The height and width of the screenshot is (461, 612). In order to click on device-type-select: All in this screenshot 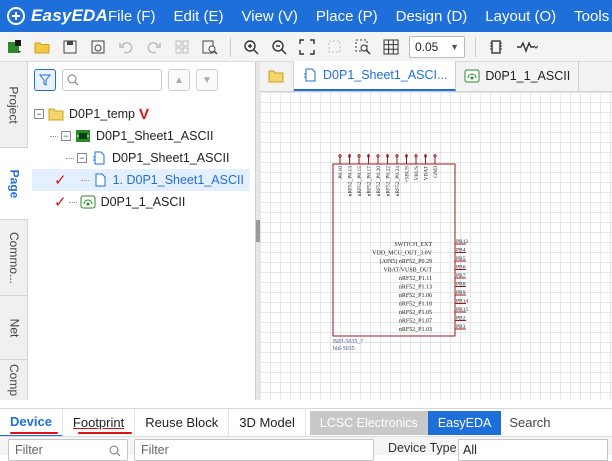, I will do `click(533, 450)`.